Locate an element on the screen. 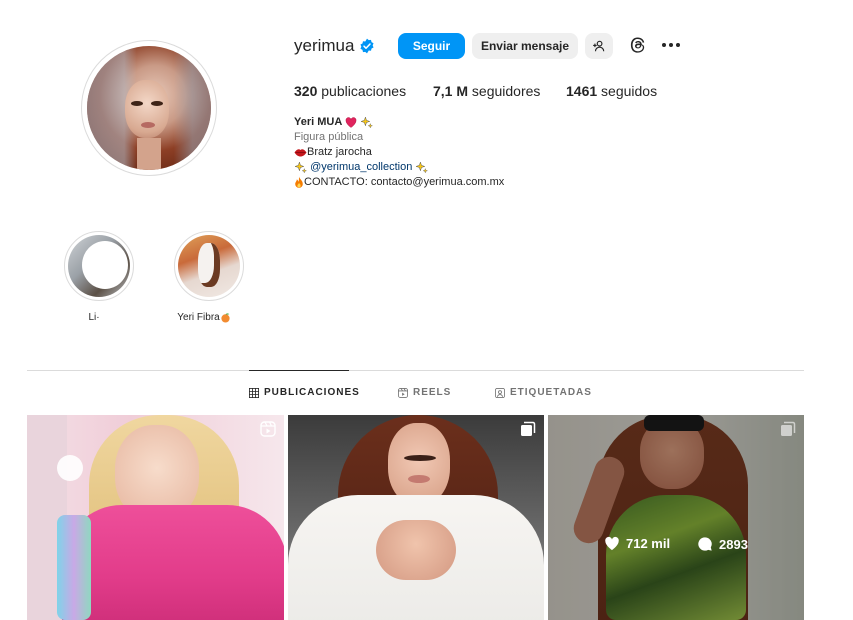 The image size is (853, 620). likes-count: 712 mil is located at coordinates (637, 543).